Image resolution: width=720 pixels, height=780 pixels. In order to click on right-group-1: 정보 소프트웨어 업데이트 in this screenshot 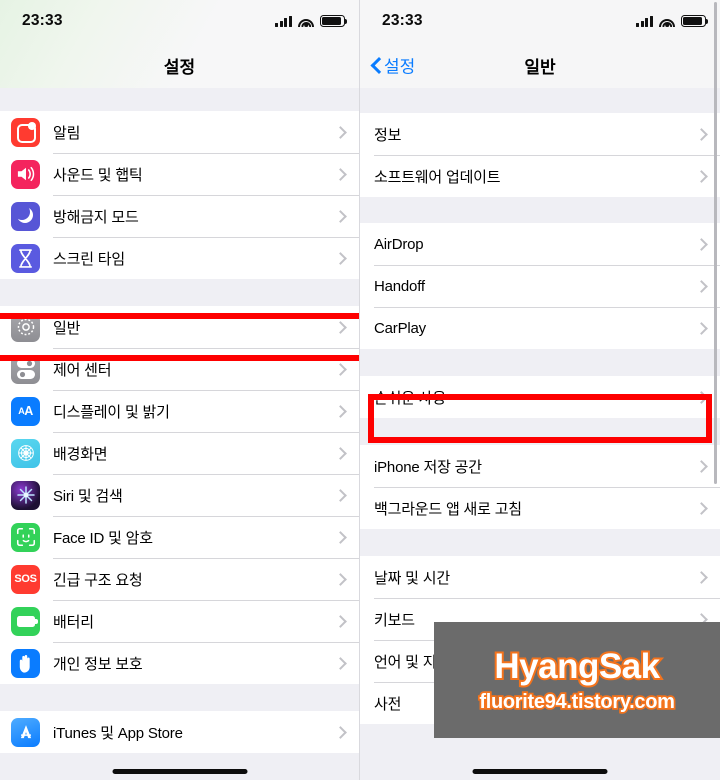, I will do `click(540, 155)`.